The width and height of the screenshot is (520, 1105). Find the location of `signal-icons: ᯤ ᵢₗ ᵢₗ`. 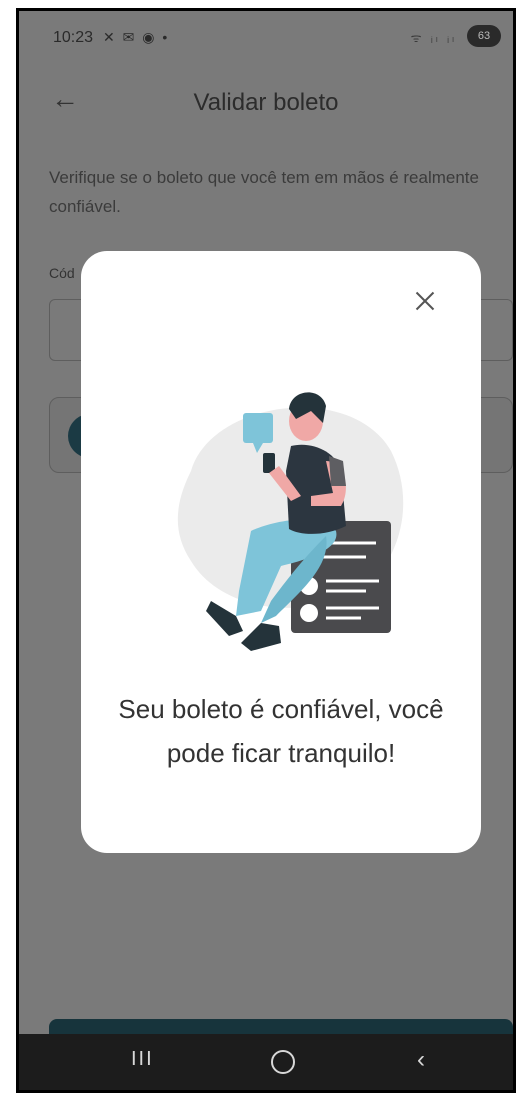

signal-icons: ᯤ ᵢₗ ᵢₗ is located at coordinates (433, 38).